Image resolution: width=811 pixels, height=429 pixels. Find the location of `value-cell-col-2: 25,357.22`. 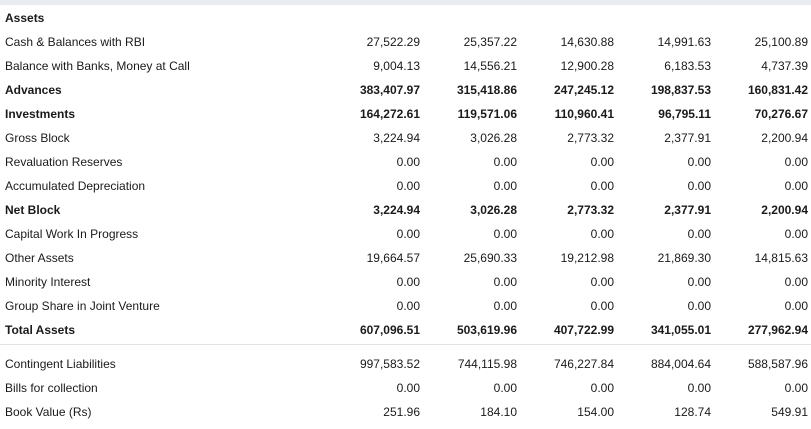

value-cell-col-2: 25,357.22 is located at coordinates (490, 42).